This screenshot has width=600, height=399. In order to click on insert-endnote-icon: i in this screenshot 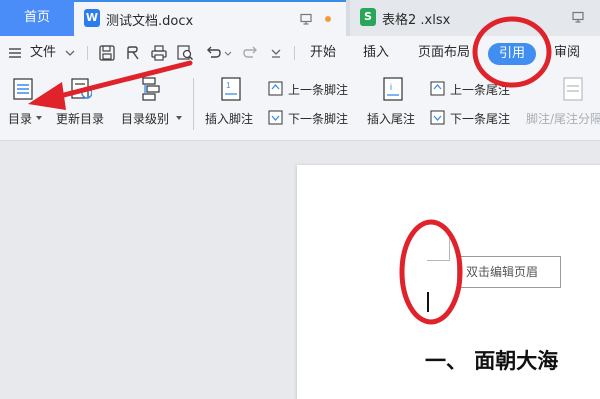, I will do `click(393, 89)`.